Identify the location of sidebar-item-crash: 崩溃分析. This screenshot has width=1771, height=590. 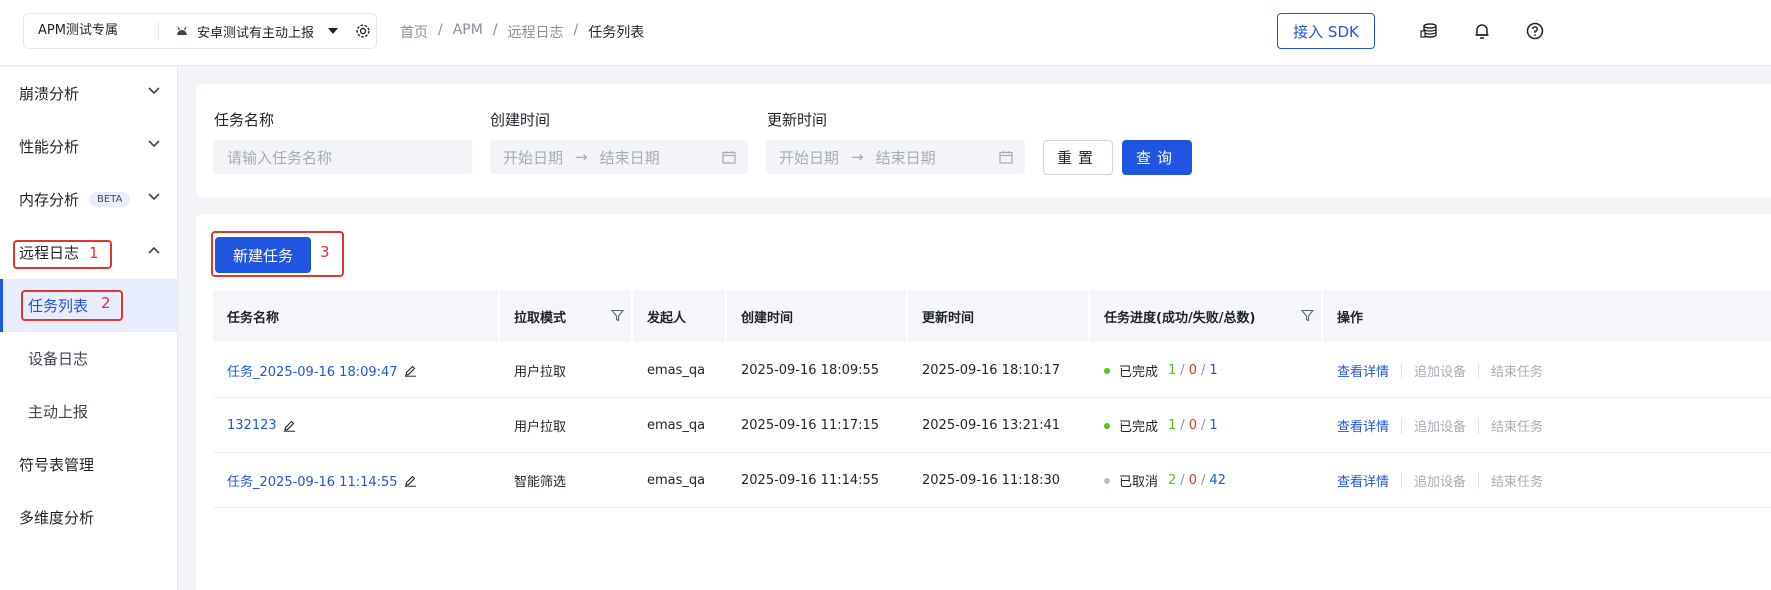
(89, 93).